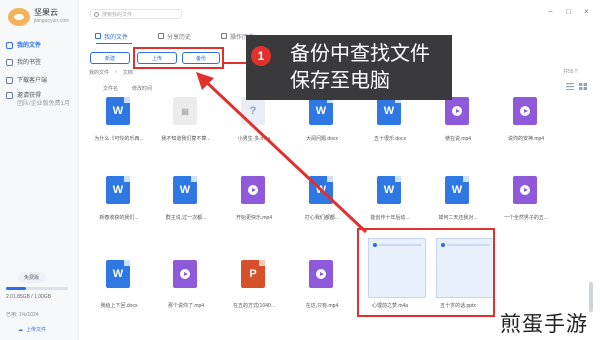  I want to click on step-number-badge: 1, so click(261, 56).